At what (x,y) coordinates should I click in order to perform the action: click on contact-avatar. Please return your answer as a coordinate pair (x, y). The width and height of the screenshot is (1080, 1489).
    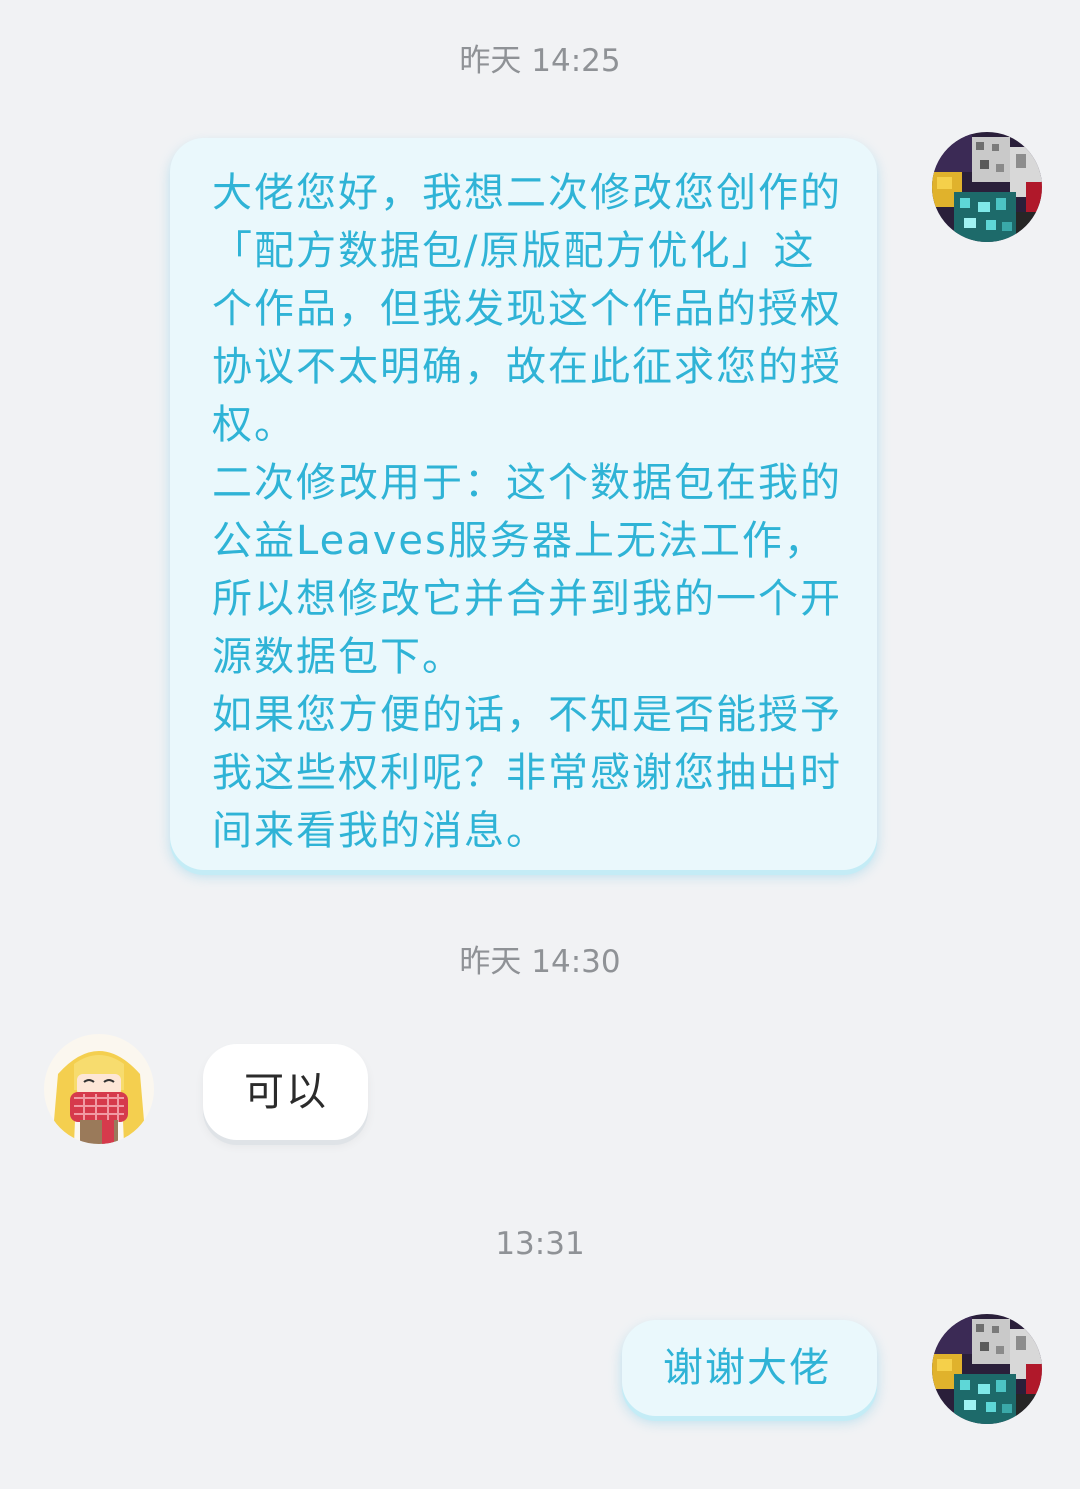
    Looking at the image, I should click on (99, 1089).